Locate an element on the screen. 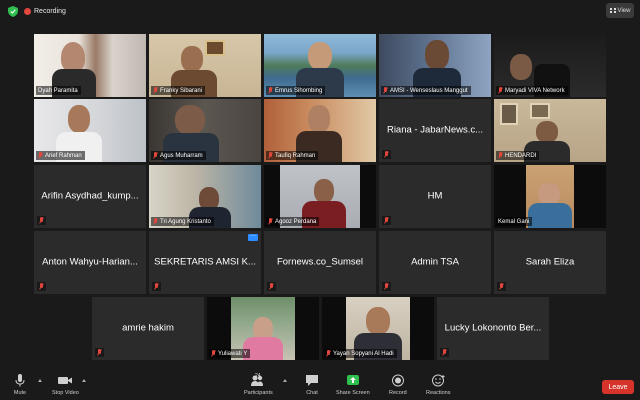 Image resolution: width=640 pixels, height=400 pixels. participant-name: Yayan Sopyani Al Hadi is located at coordinates (363, 353).